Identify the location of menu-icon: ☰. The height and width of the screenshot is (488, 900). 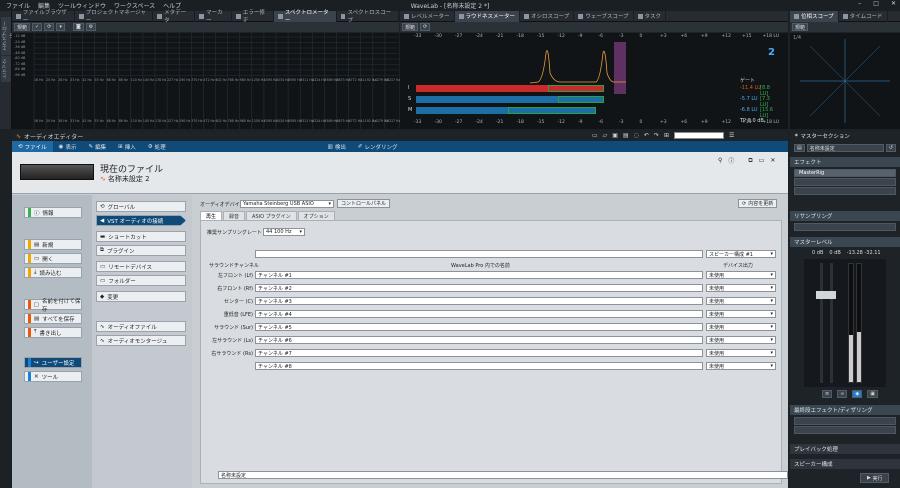
(731, 135).